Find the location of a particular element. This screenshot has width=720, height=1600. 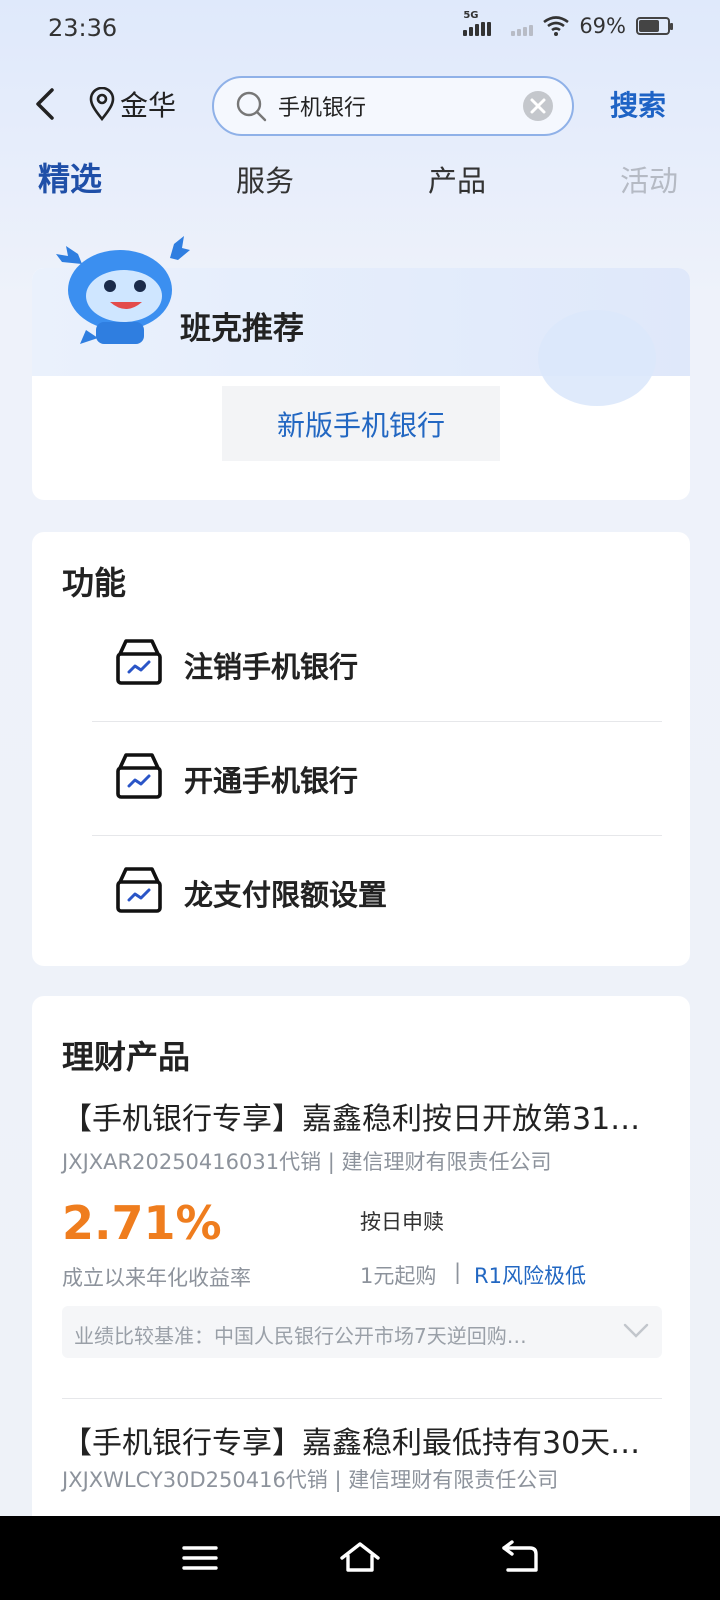

back-arrow-icon is located at coordinates (48, 104).